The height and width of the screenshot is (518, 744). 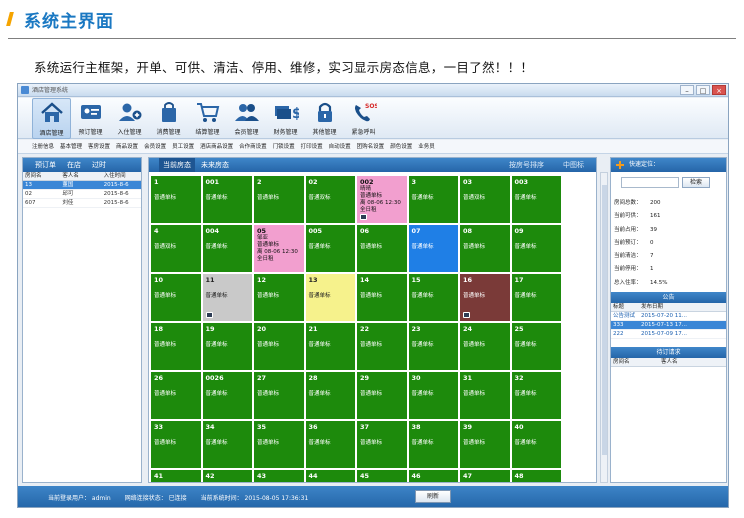 I want to click on room-tile: 37 普通单标, so click(x=382, y=444).